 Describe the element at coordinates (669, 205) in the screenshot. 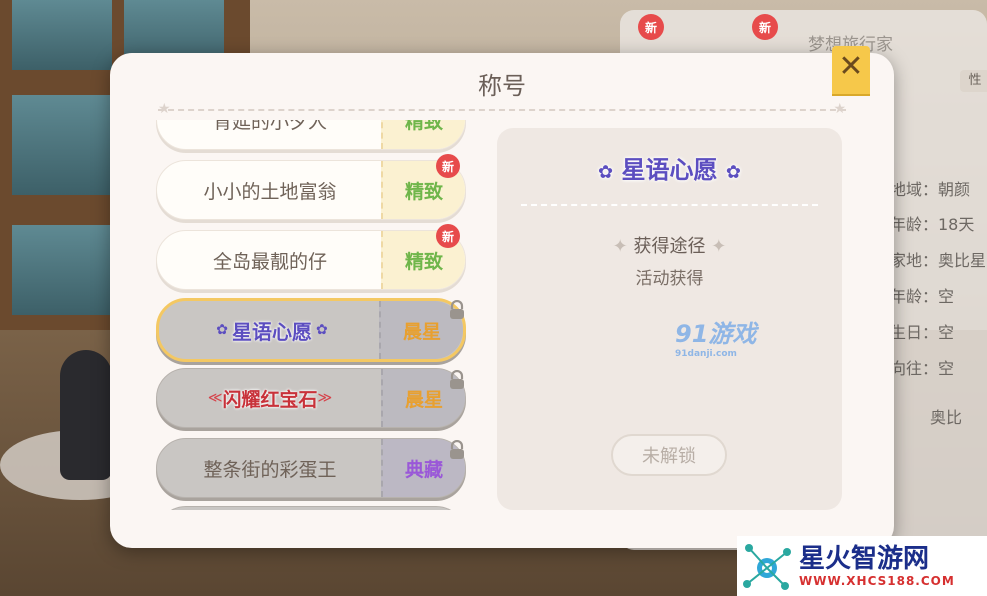

I see `detail-divider` at that location.